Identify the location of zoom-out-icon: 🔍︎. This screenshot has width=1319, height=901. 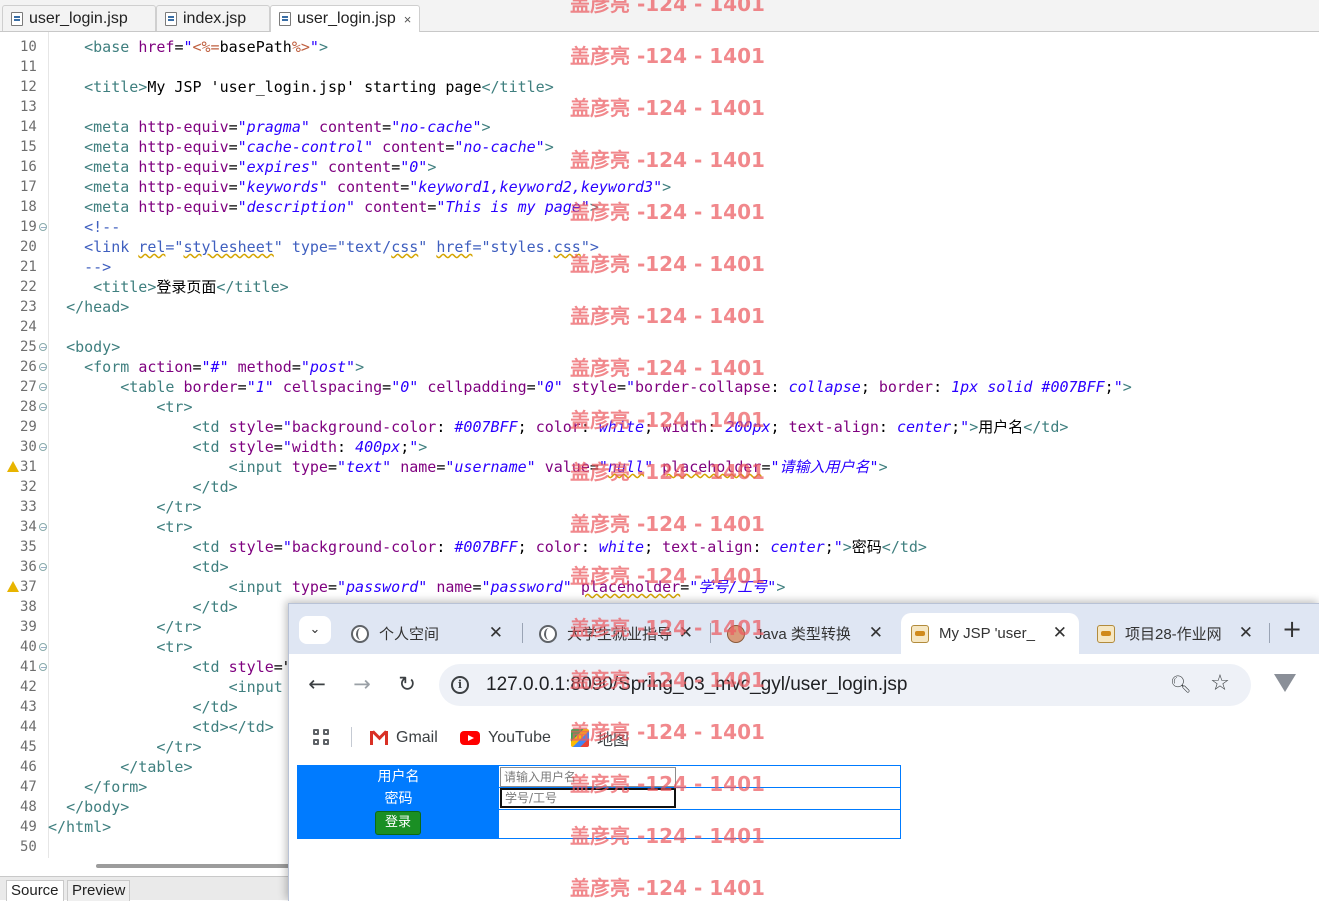
(1181, 685).